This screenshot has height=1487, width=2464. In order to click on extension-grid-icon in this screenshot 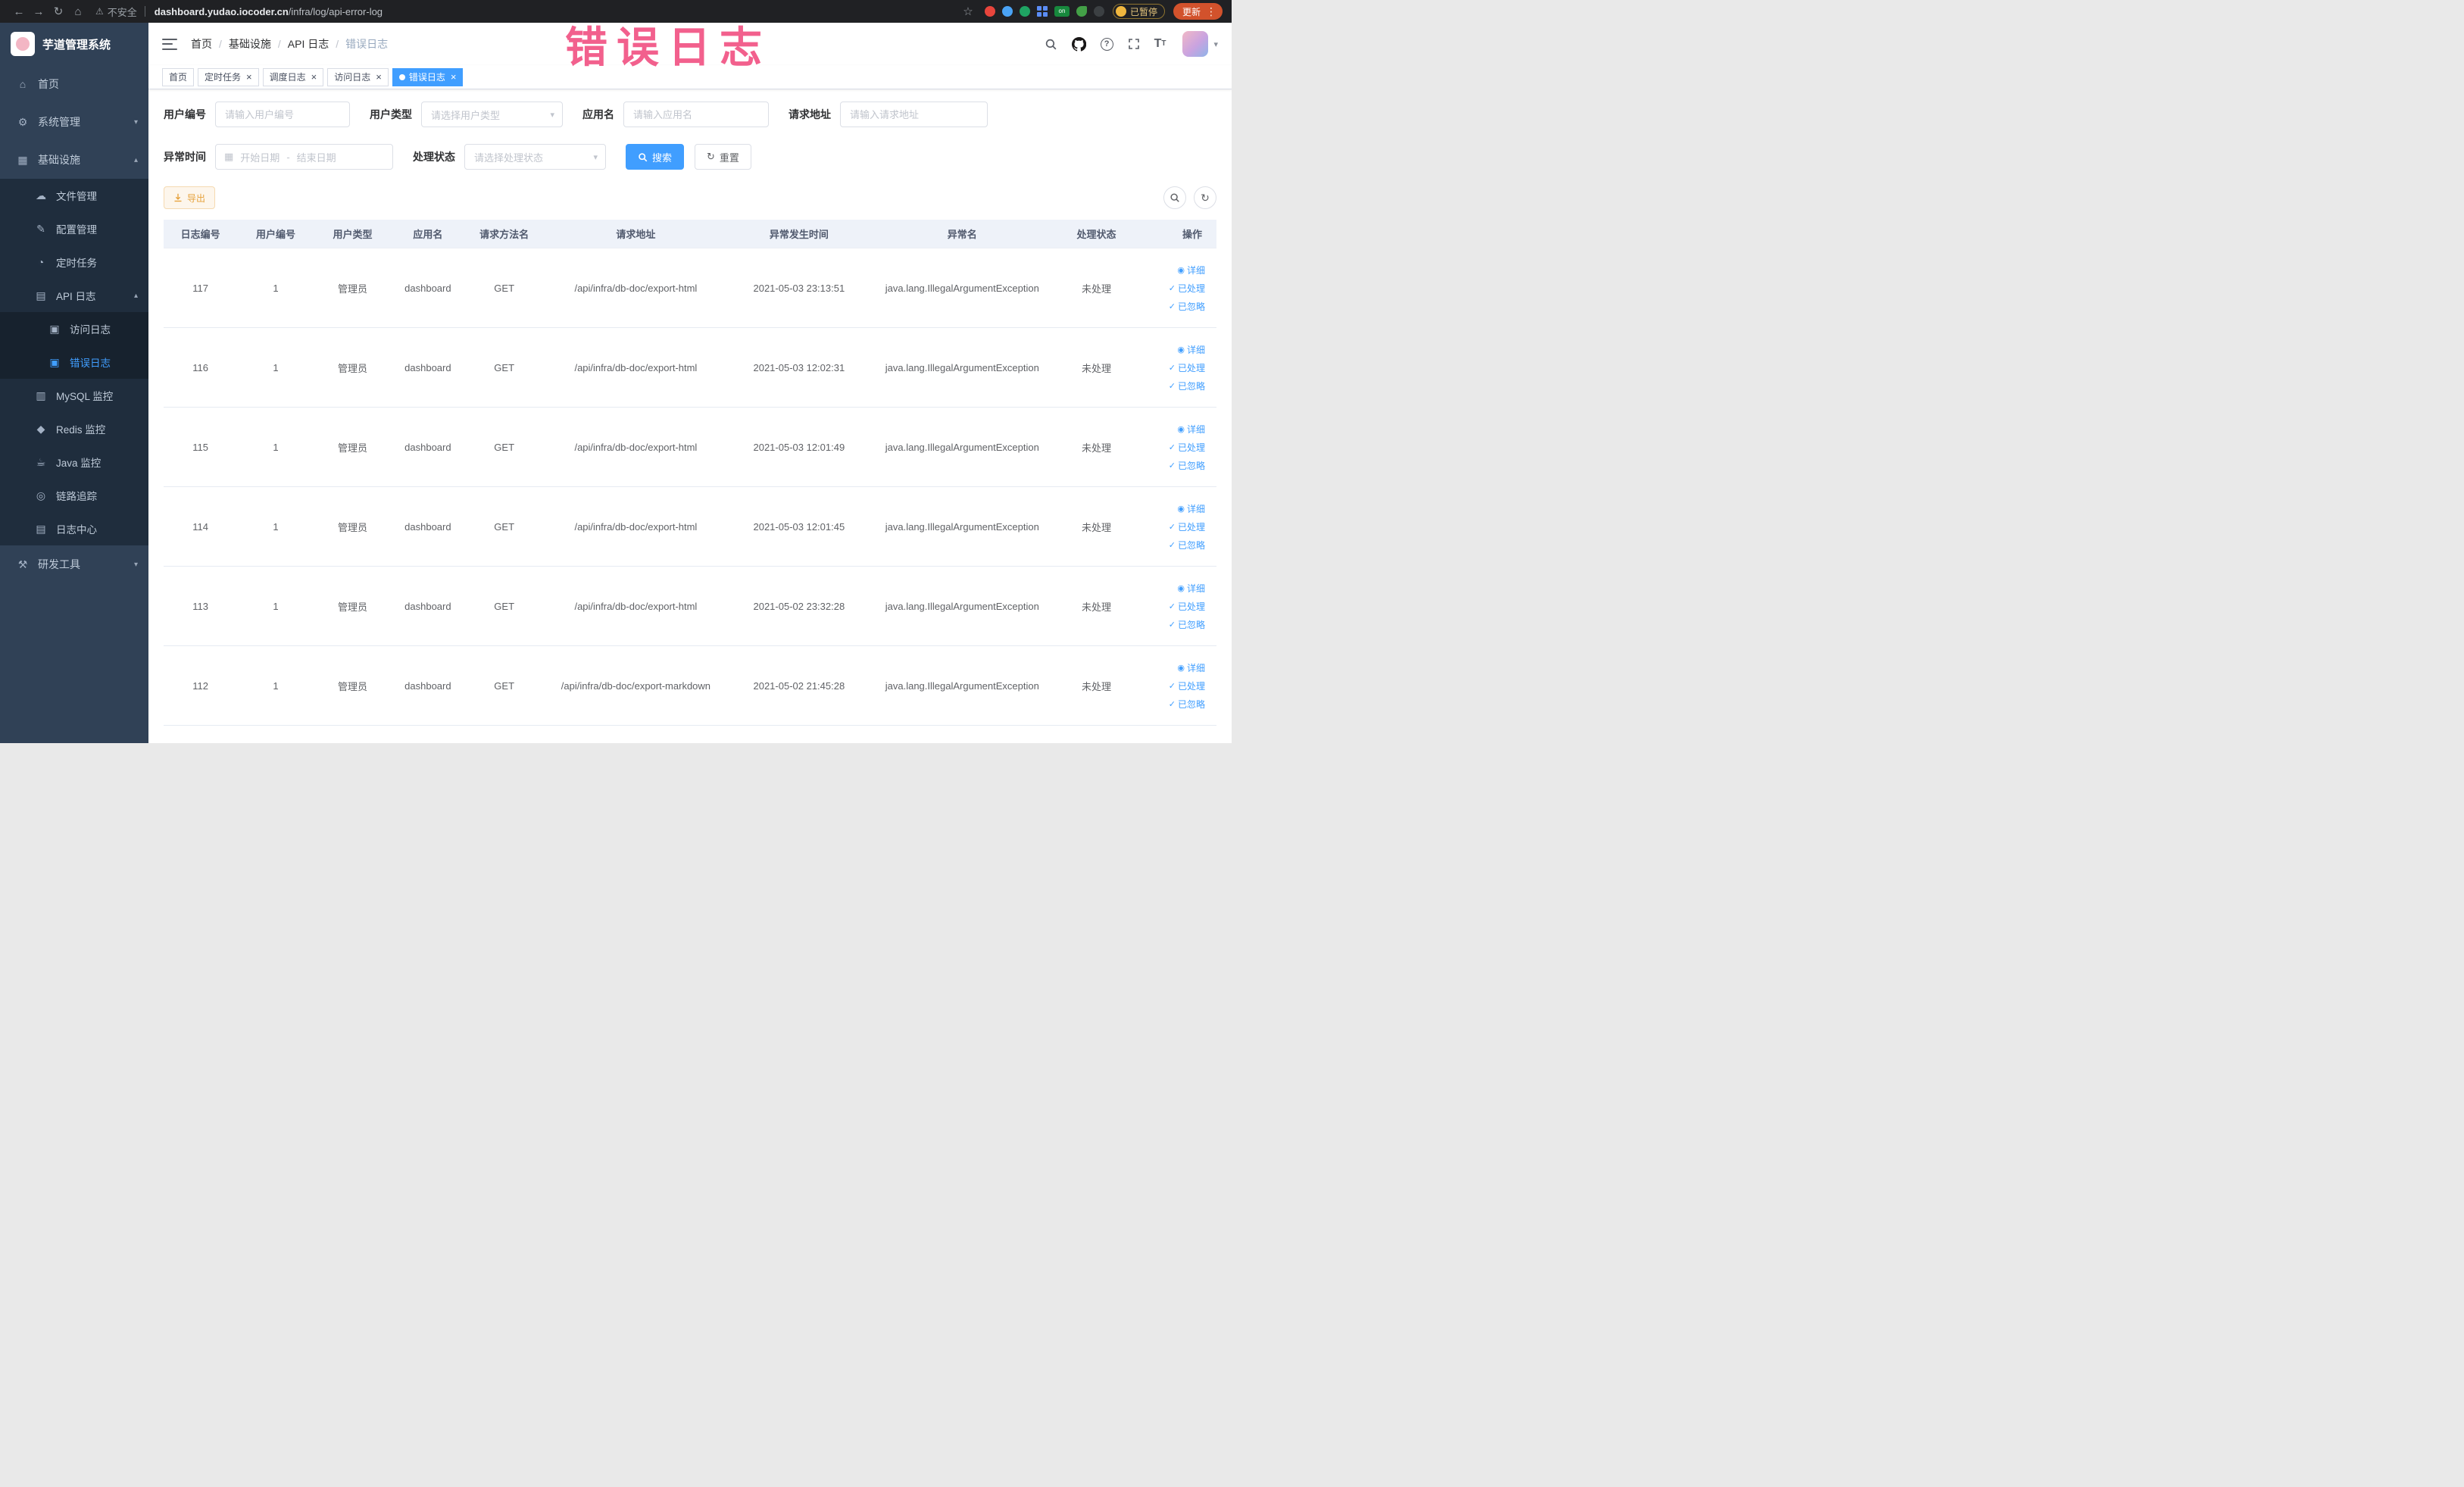, I will do `click(1042, 11)`.